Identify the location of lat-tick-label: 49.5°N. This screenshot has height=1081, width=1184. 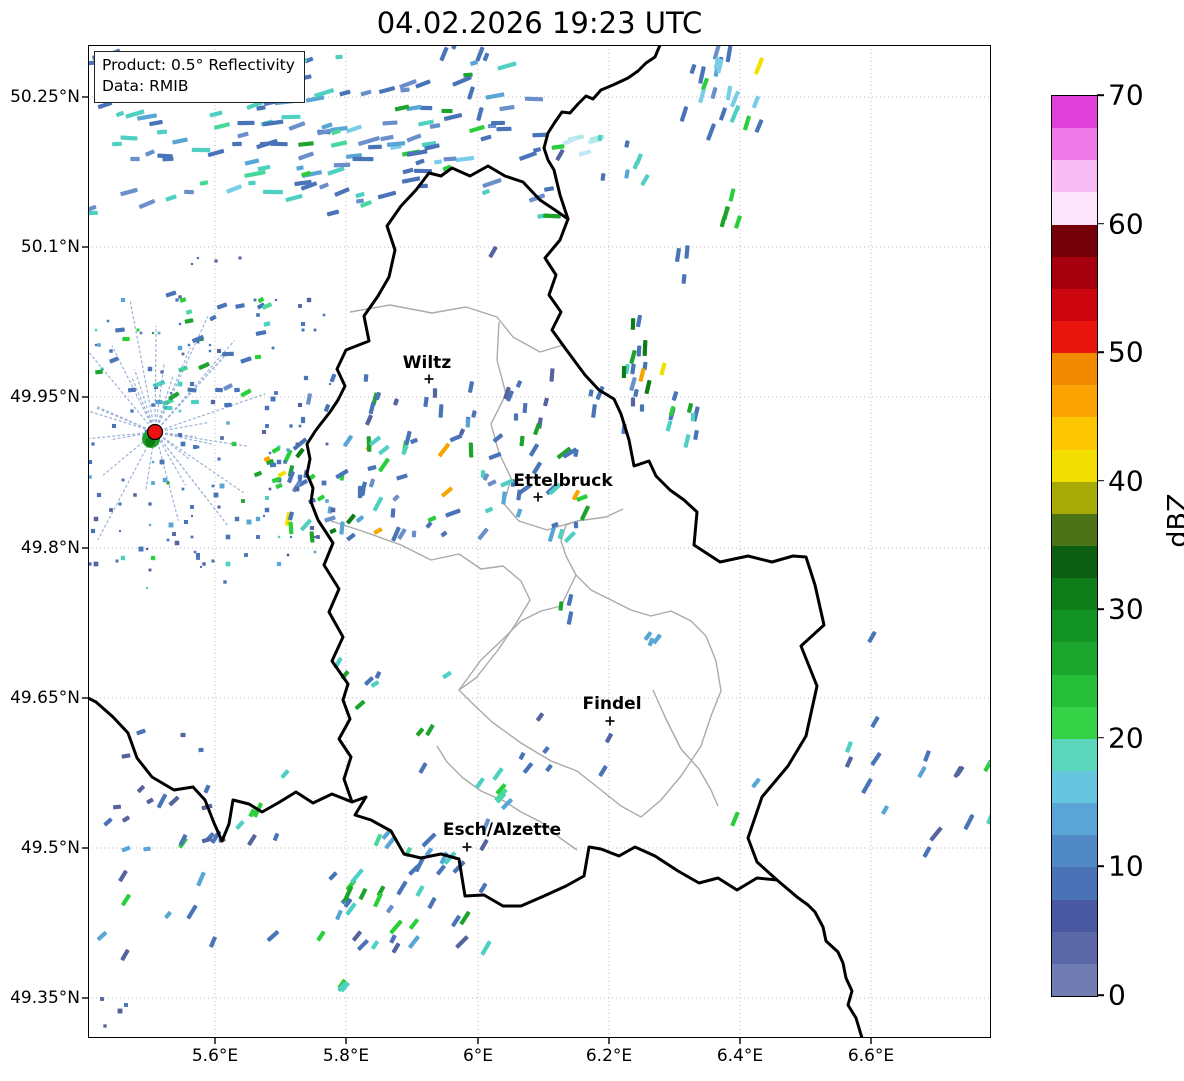
(50, 848).